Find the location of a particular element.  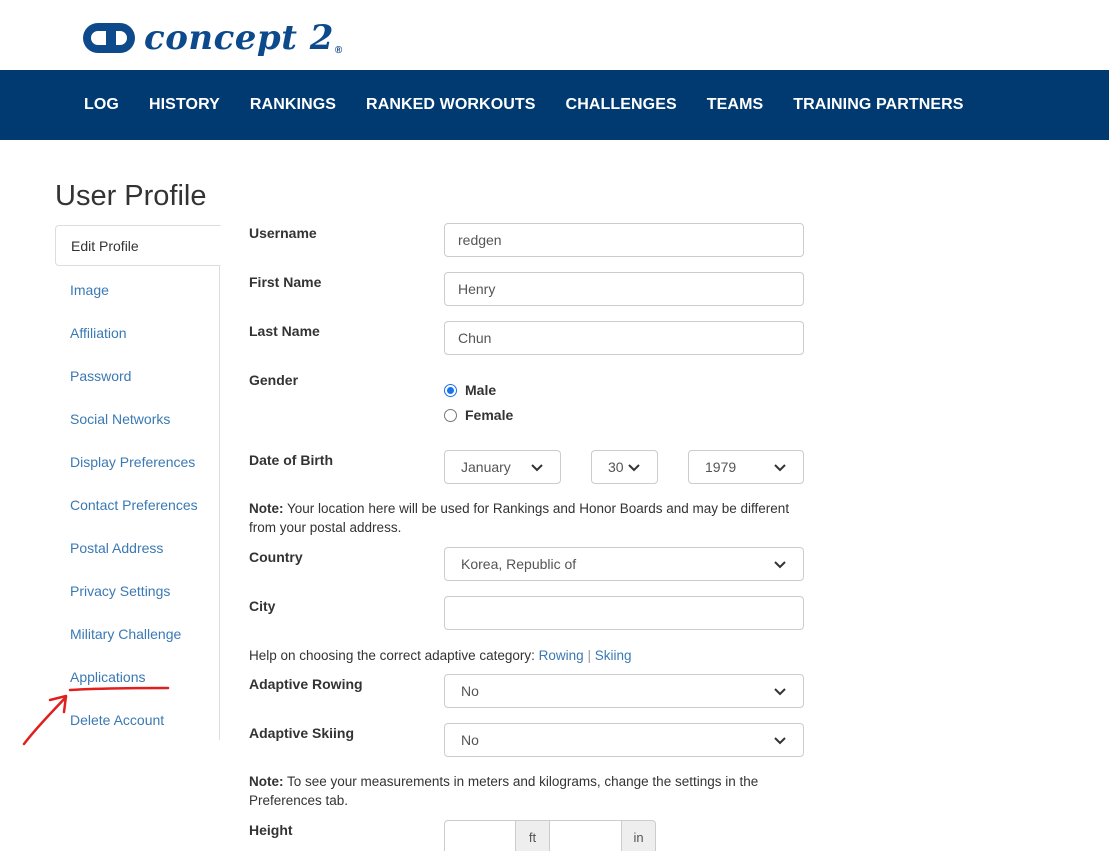

gender-female-radio is located at coordinates (450, 415).